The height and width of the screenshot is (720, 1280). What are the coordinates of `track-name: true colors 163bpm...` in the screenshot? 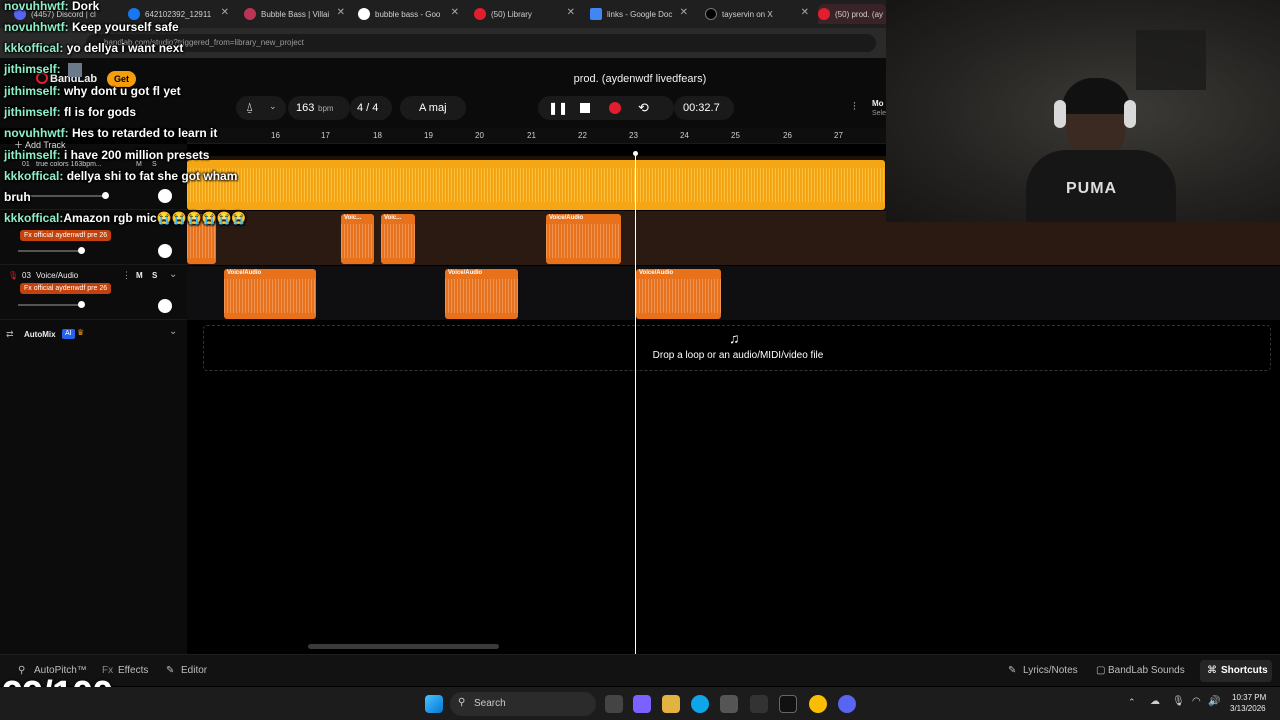 It's located at (76, 164).